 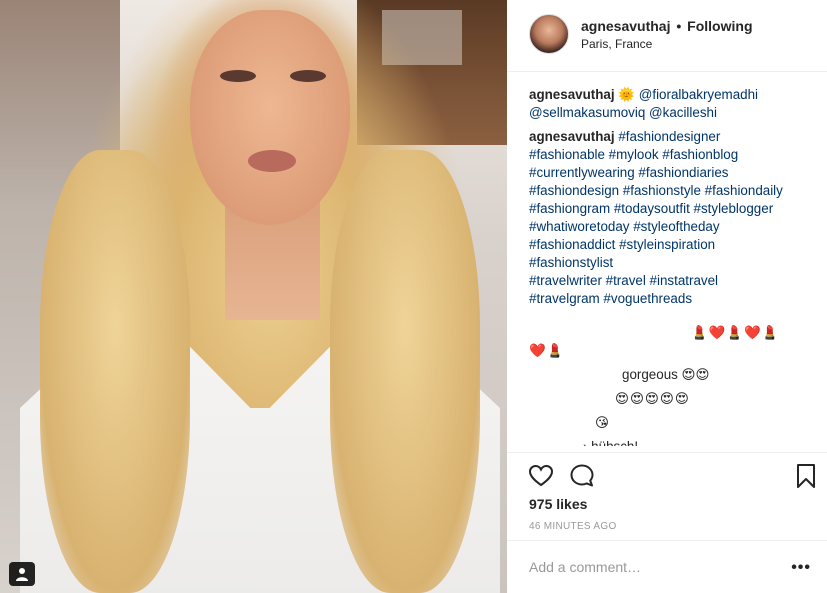 I want to click on comment-item: gorgeous 😍😍, so click(x=666, y=374).